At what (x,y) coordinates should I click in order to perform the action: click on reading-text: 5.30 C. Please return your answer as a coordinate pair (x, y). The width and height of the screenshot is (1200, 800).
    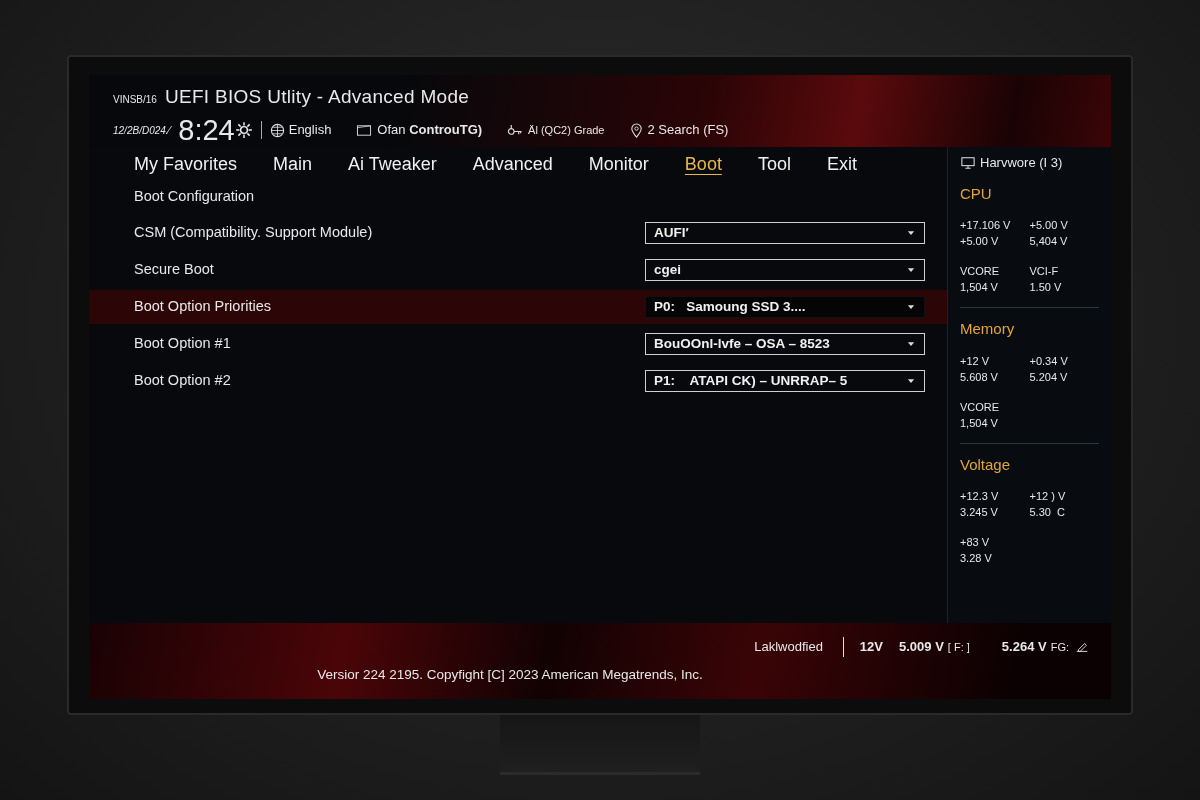
    Looking at the image, I should click on (1047, 512).